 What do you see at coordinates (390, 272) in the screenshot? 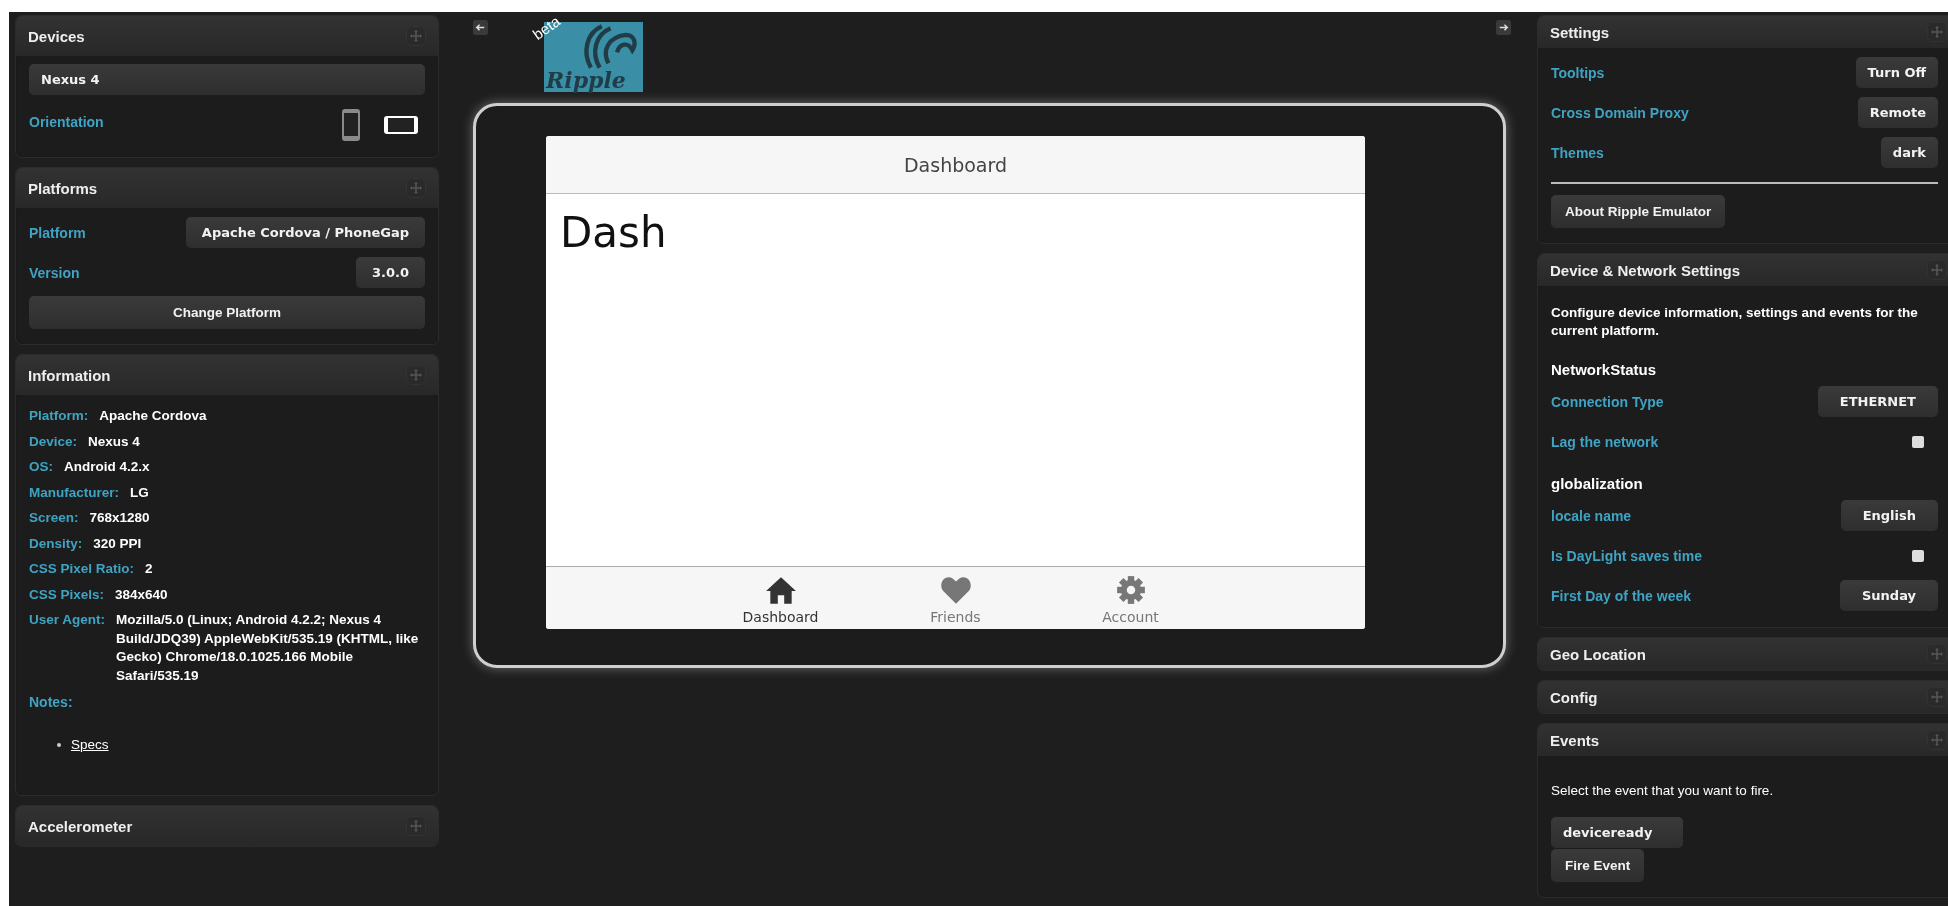
I see `platform-select: 3.0.0` at bounding box center [390, 272].